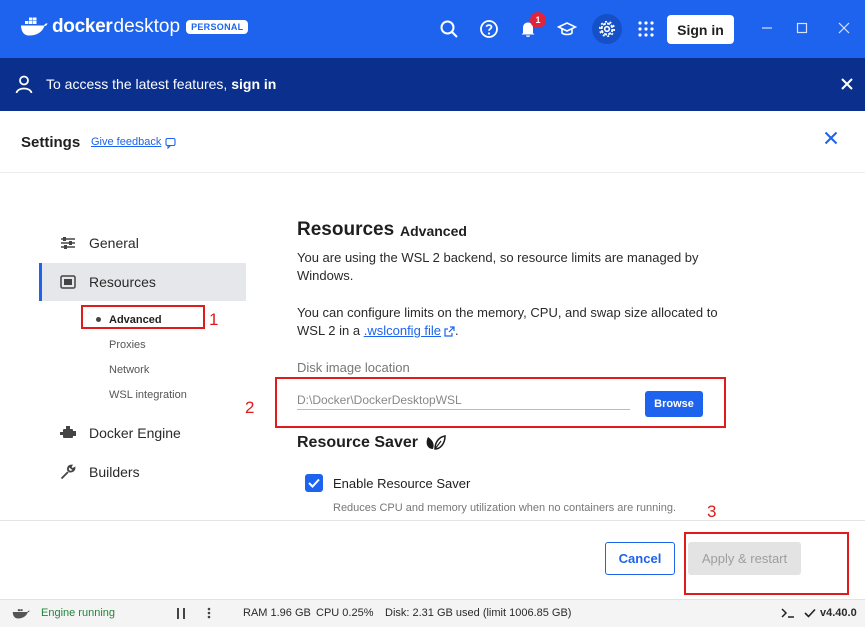 Image resolution: width=865 pixels, height=627 pixels. Describe the element at coordinates (433, 231) in the screenshot. I see `page-subtitle: Advanced` at that location.